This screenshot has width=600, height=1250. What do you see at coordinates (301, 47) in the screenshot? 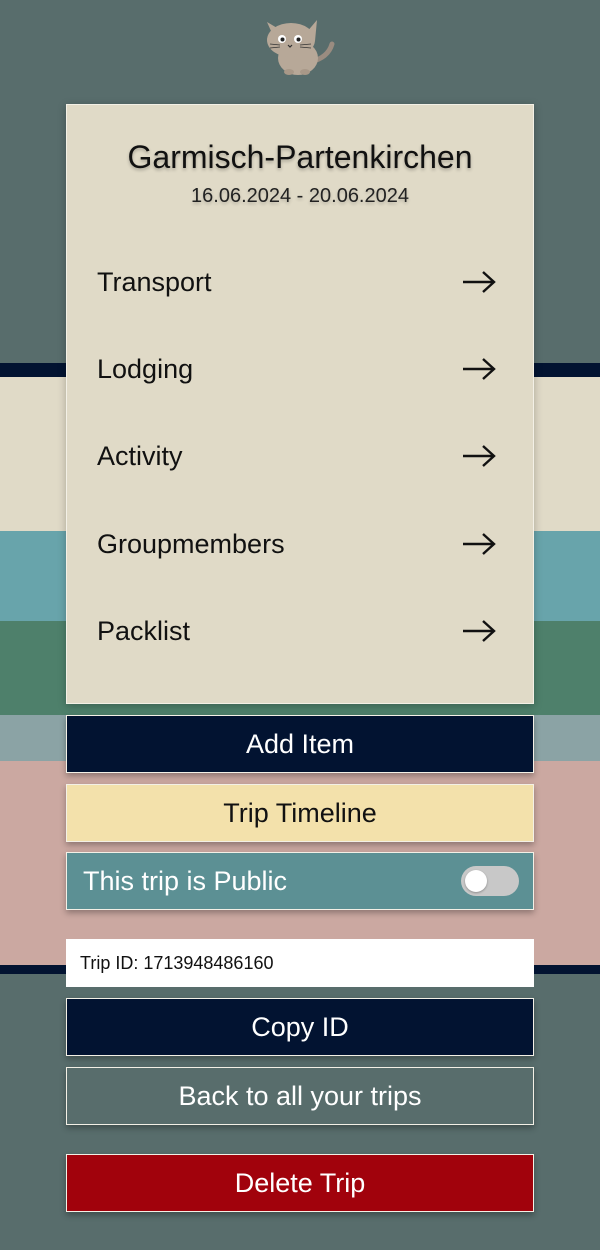
I see `cat-logo-icon` at bounding box center [301, 47].